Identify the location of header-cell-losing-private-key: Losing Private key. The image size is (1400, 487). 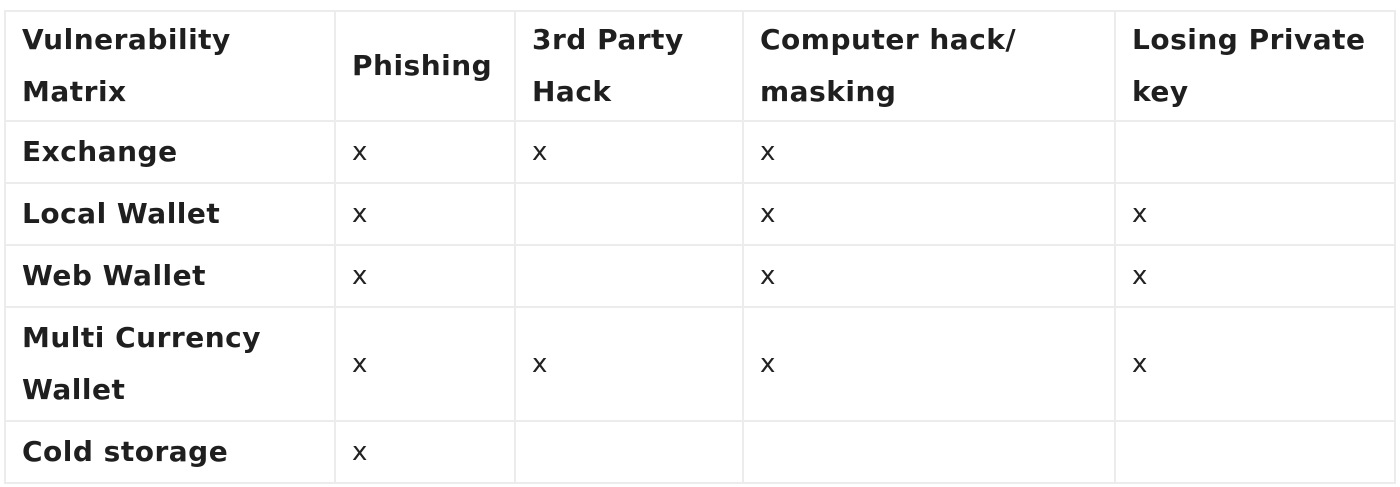
(1255, 66).